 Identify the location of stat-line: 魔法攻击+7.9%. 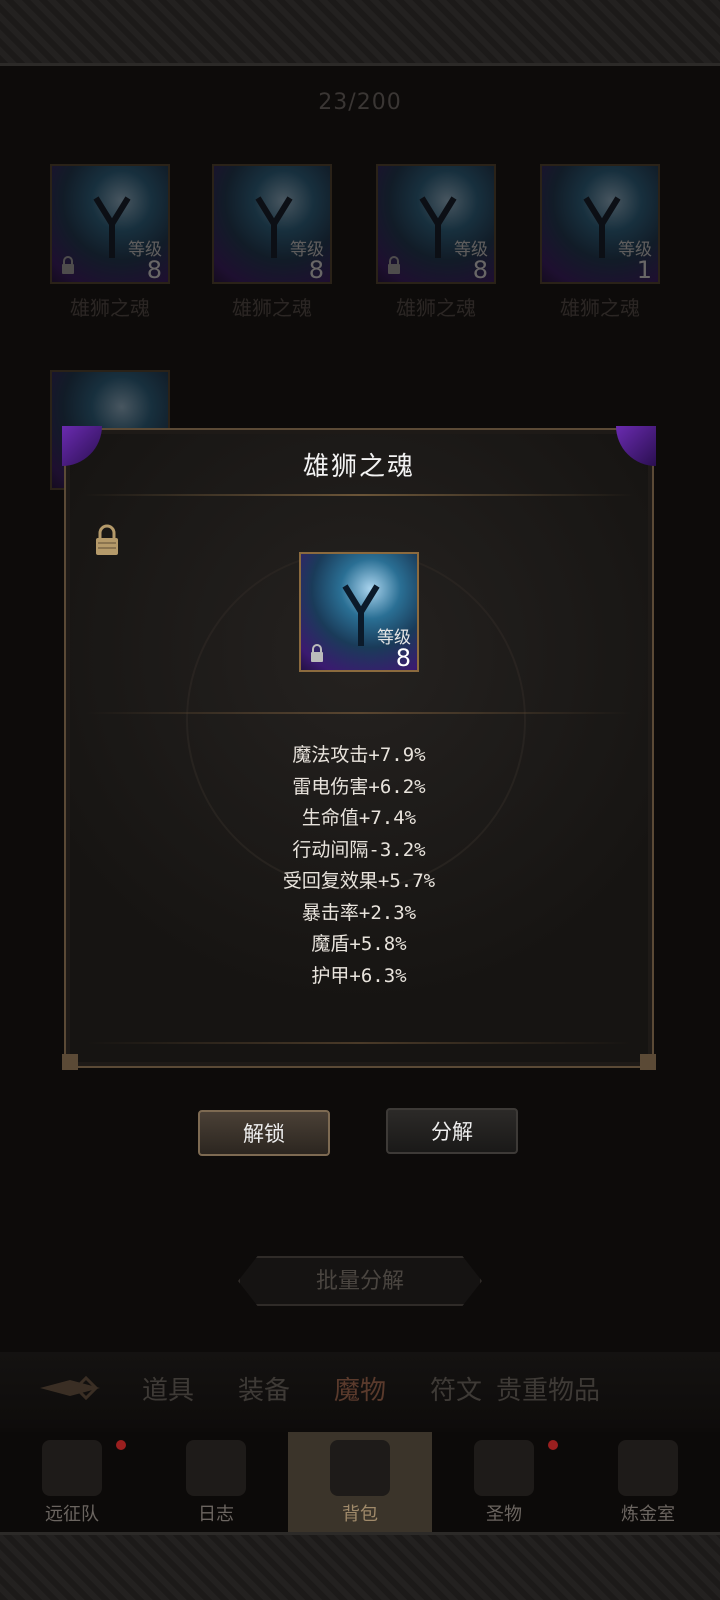
(359, 755).